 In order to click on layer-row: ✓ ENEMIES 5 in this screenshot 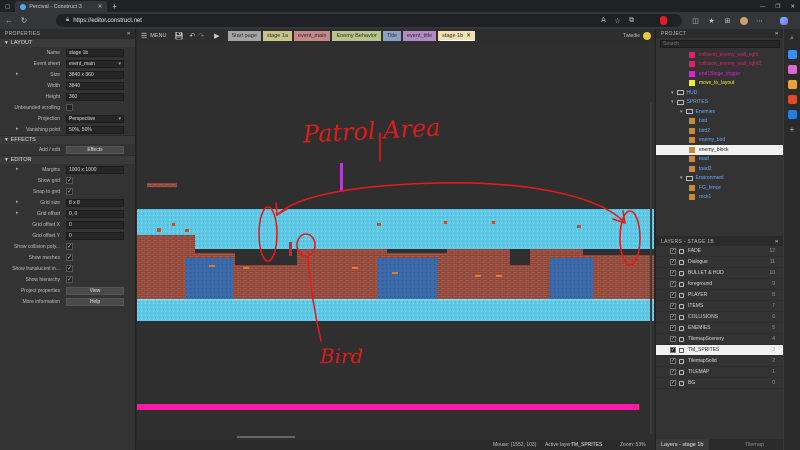, I will do `click(719, 328)`.